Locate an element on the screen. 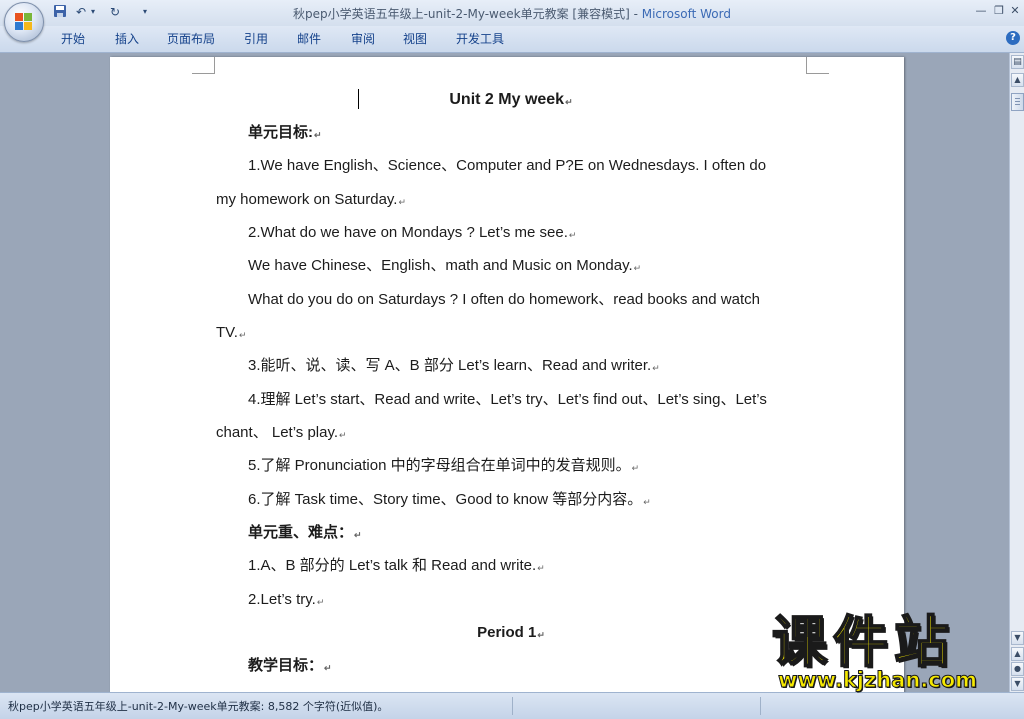 The image size is (1024, 719). doc-section-heading: 教学目标： is located at coordinates (290, 667).